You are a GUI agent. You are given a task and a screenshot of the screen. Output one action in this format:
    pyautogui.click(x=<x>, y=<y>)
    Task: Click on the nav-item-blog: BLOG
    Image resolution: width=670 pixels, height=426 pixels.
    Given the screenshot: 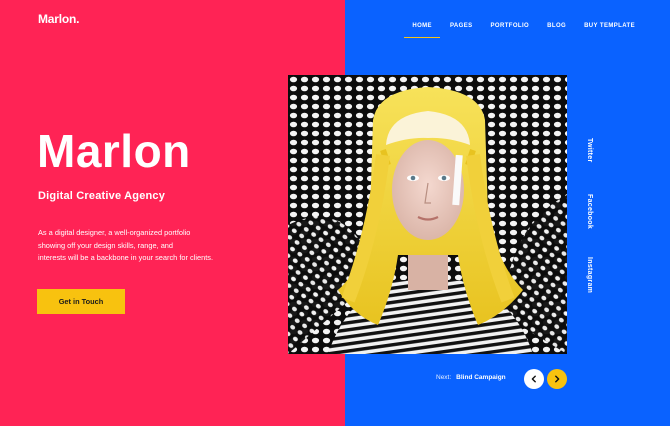 What is the action you would take?
    pyautogui.click(x=556, y=26)
    